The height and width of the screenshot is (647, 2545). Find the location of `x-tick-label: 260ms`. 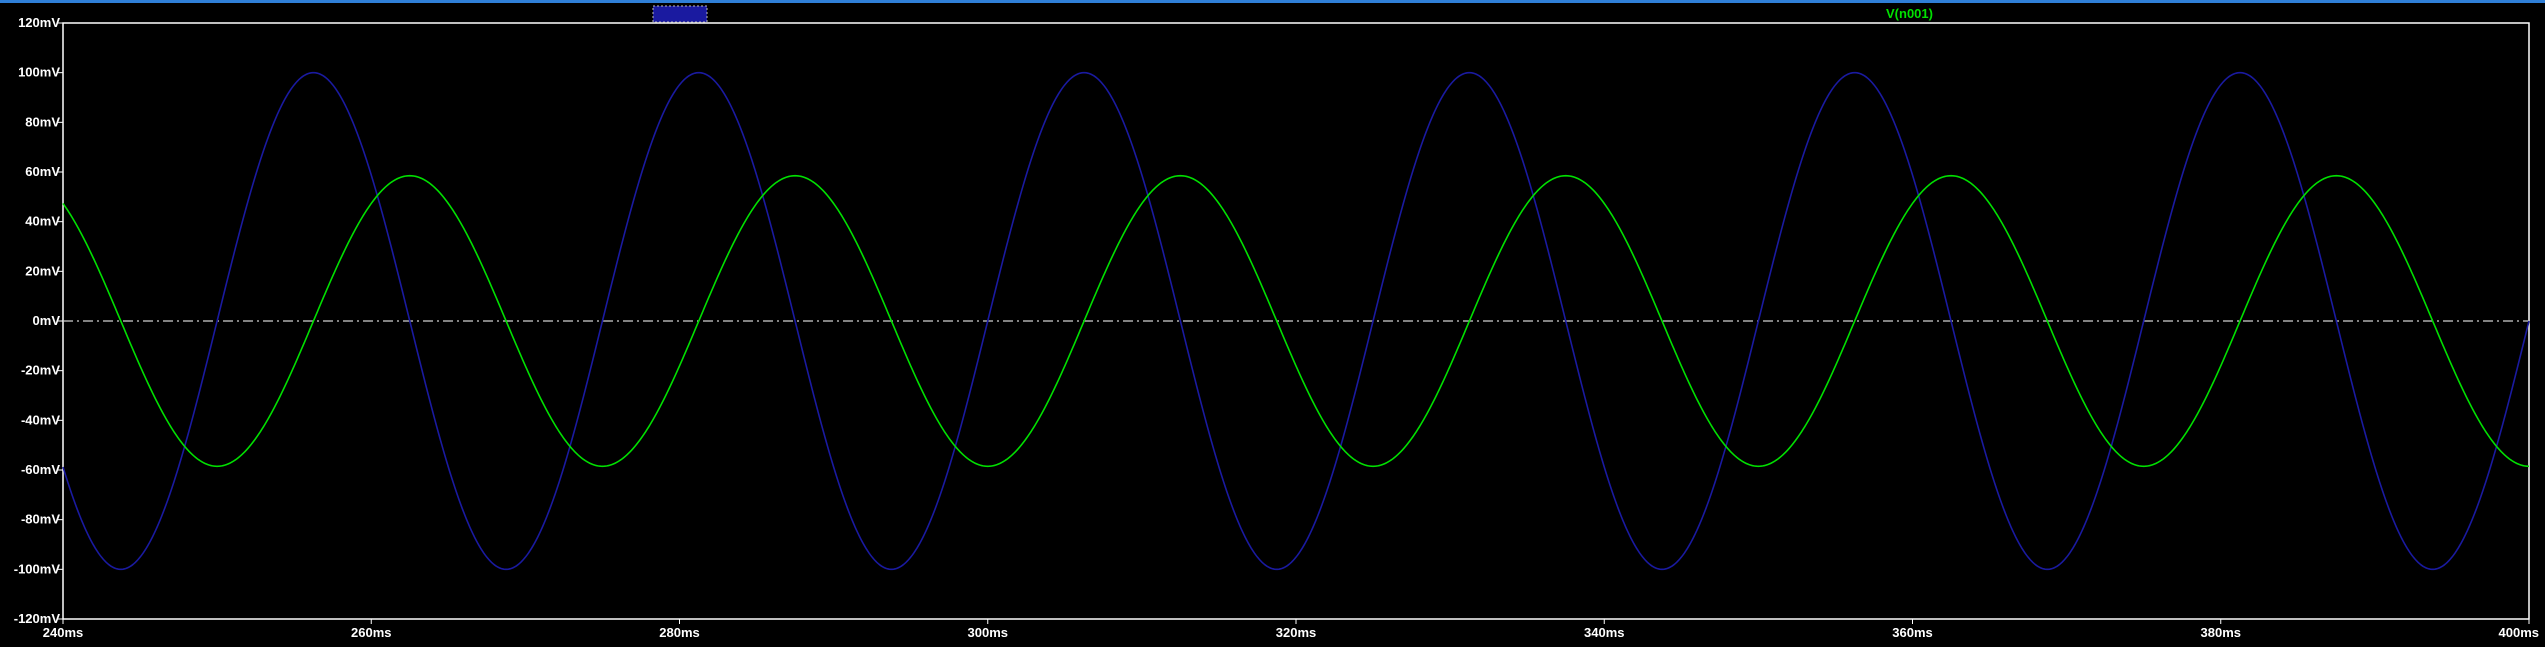

x-tick-label: 260ms is located at coordinates (371, 632).